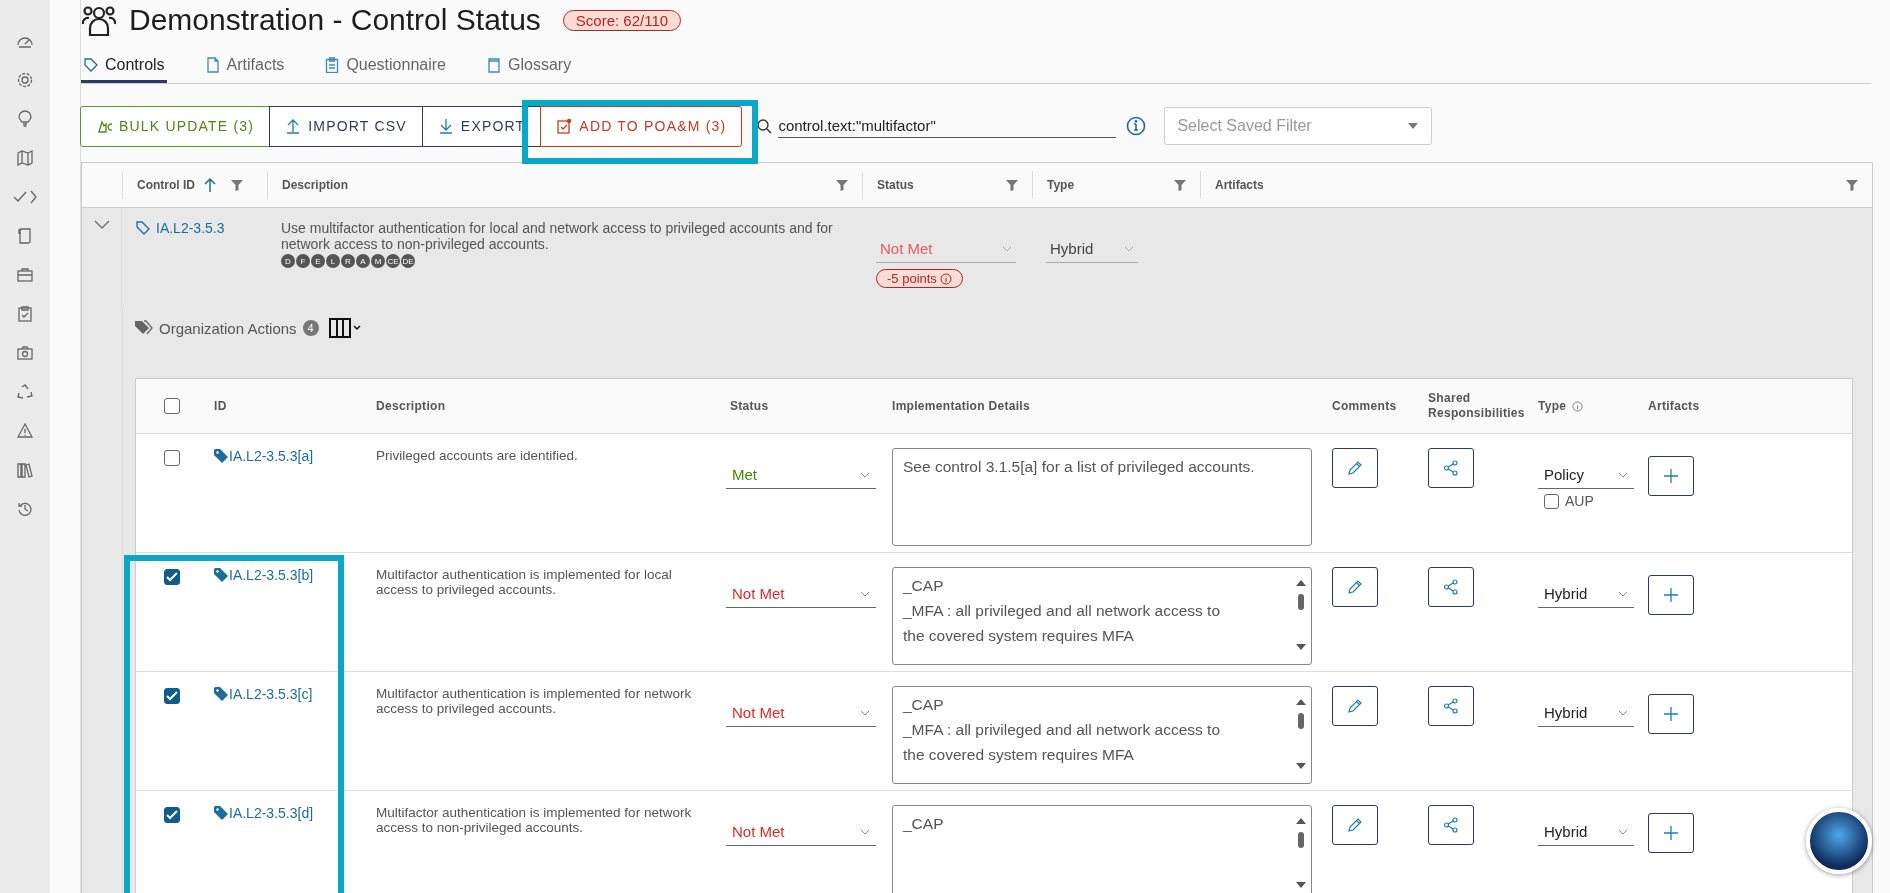 This screenshot has height=893, width=1890. Describe the element at coordinates (481, 126) in the screenshot. I see `export-button: EXPORT` at that location.